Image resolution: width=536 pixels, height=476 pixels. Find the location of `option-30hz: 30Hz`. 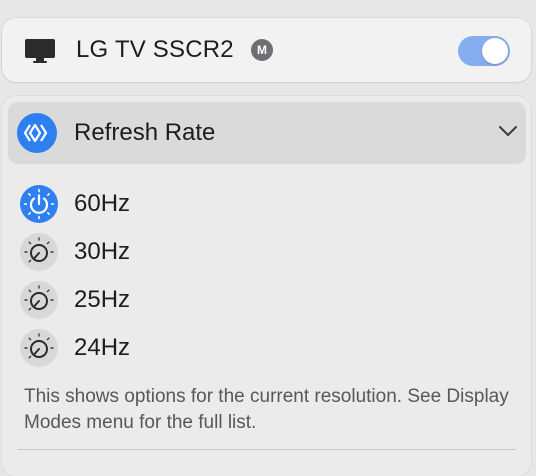

option-30hz: 30Hz is located at coordinates (168, 252).